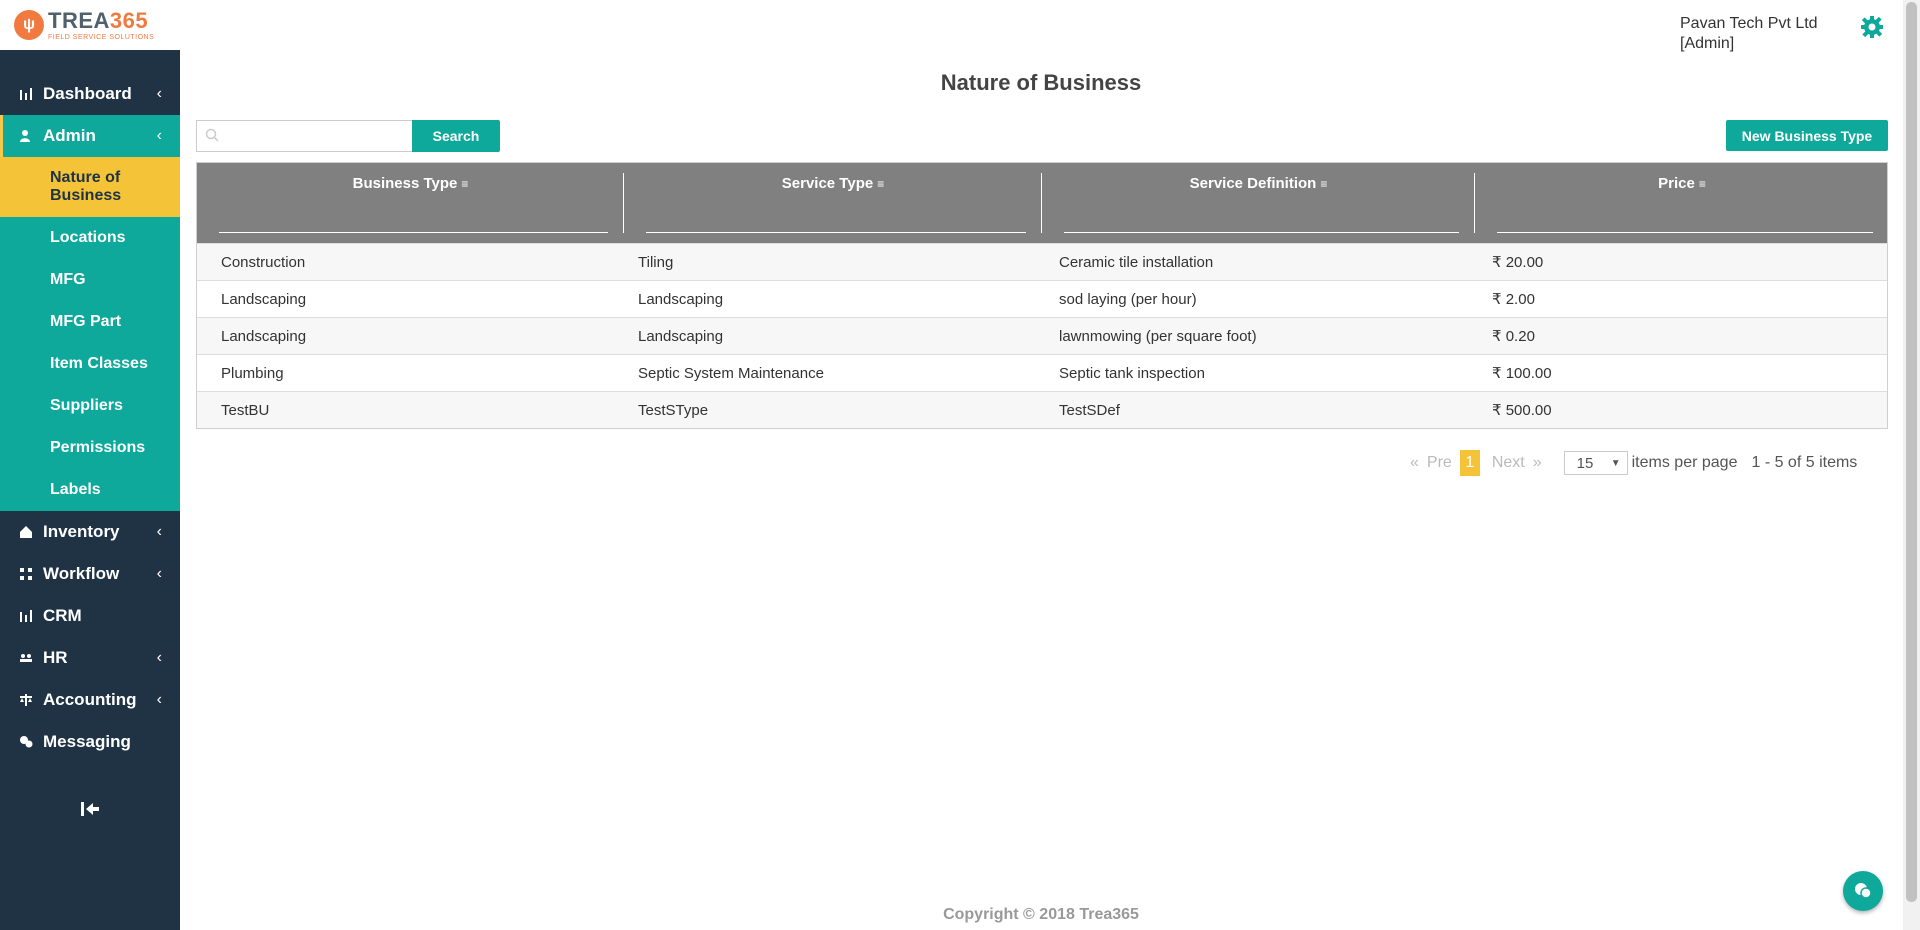  I want to click on column-header-price: Price ≡, so click(1682, 203).